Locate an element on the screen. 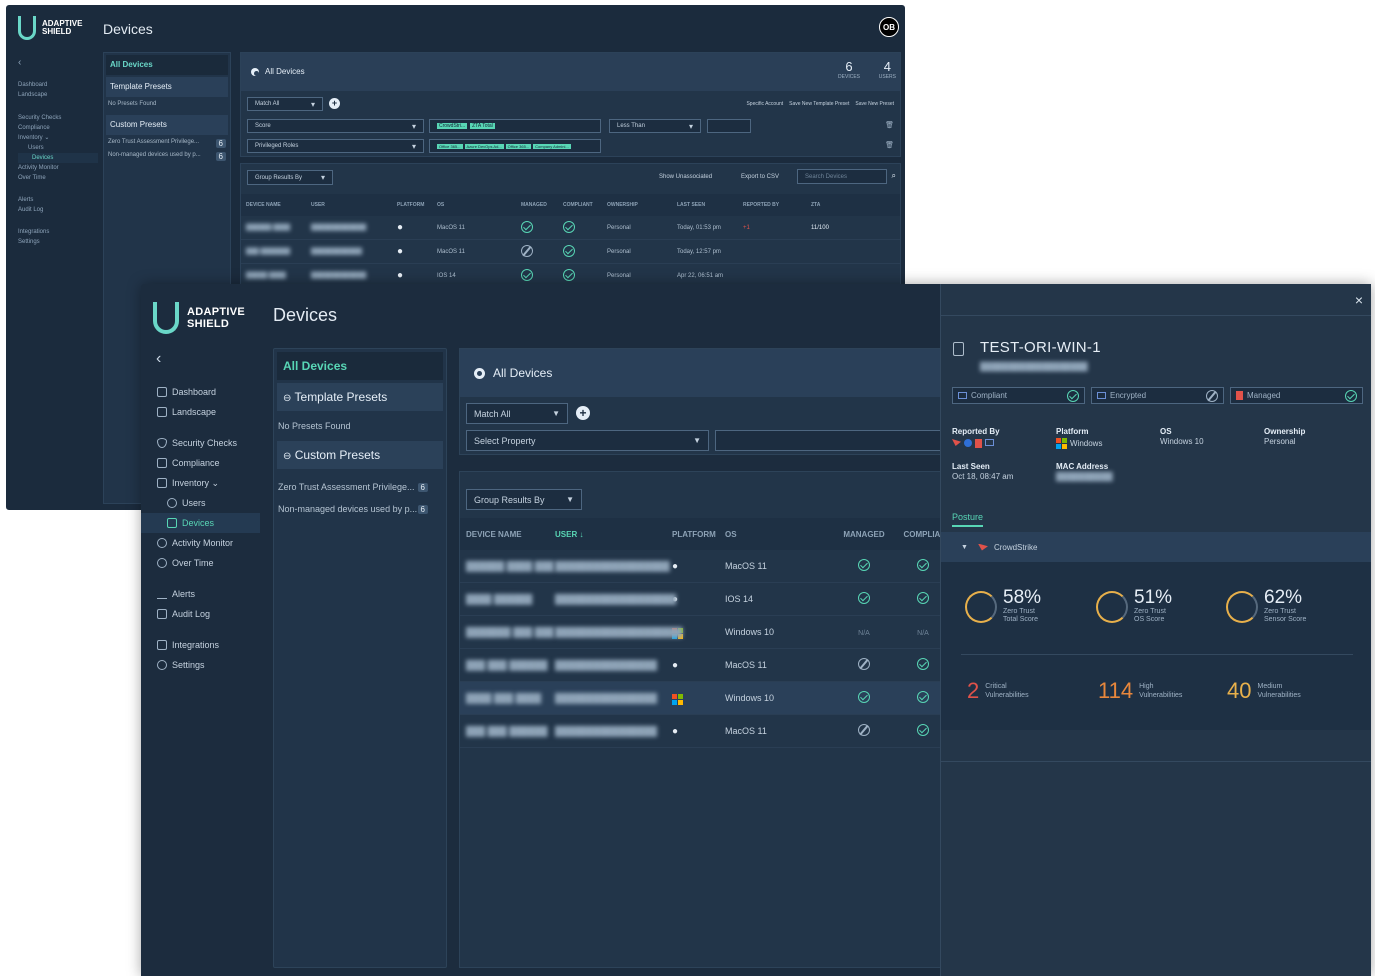 This screenshot has width=1375, height=976. filter-property-select: Privileged Roles ▾ is located at coordinates (335, 146).